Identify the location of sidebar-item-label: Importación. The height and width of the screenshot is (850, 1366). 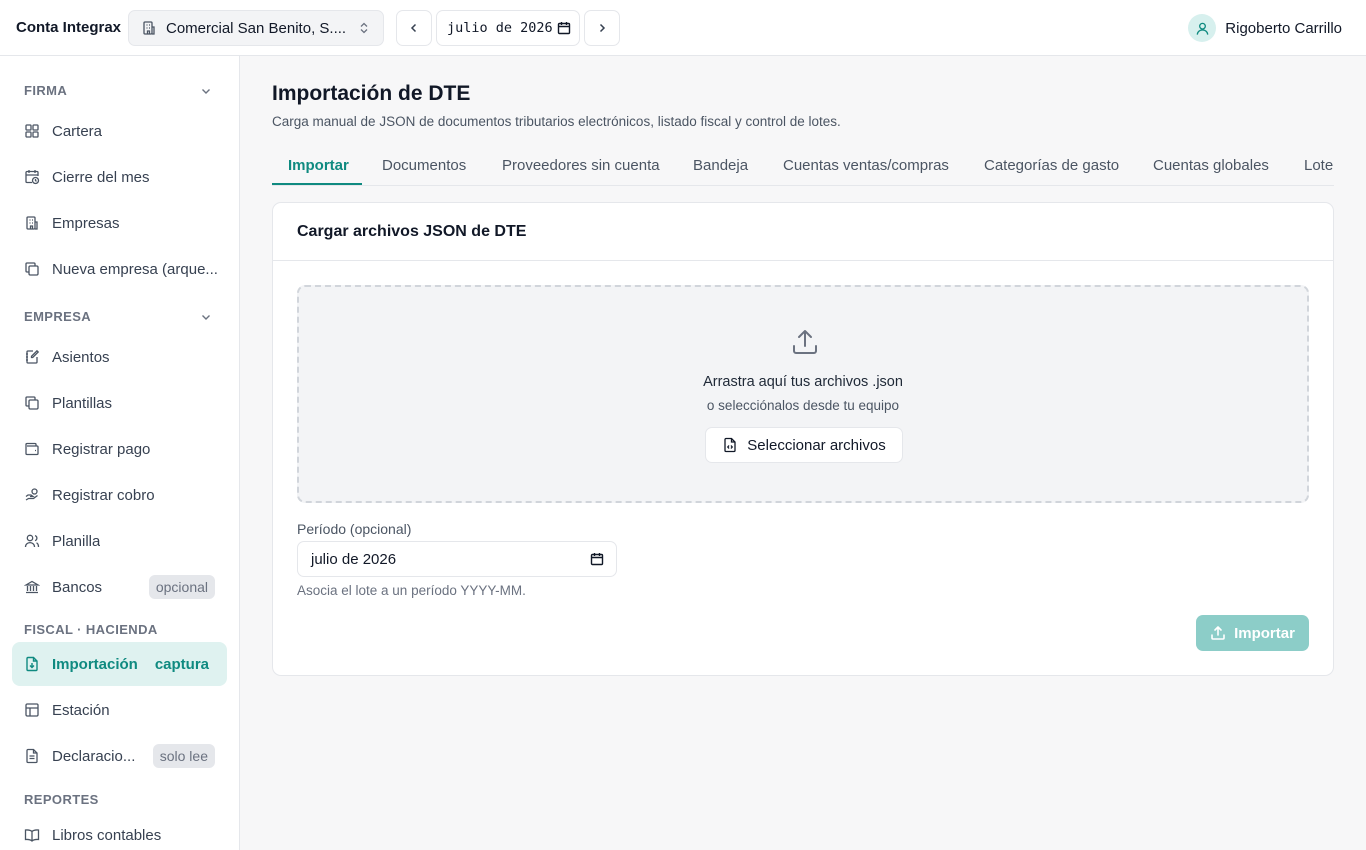
(95, 664).